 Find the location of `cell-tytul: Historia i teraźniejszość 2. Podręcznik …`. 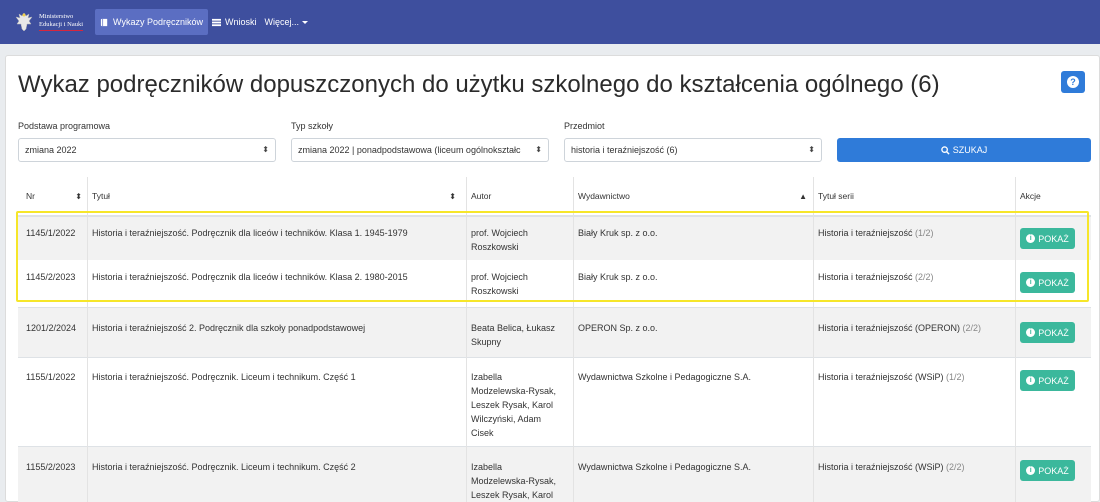

cell-tytul: Historia i teraźniejszość 2. Podręcznik … is located at coordinates (229, 328).